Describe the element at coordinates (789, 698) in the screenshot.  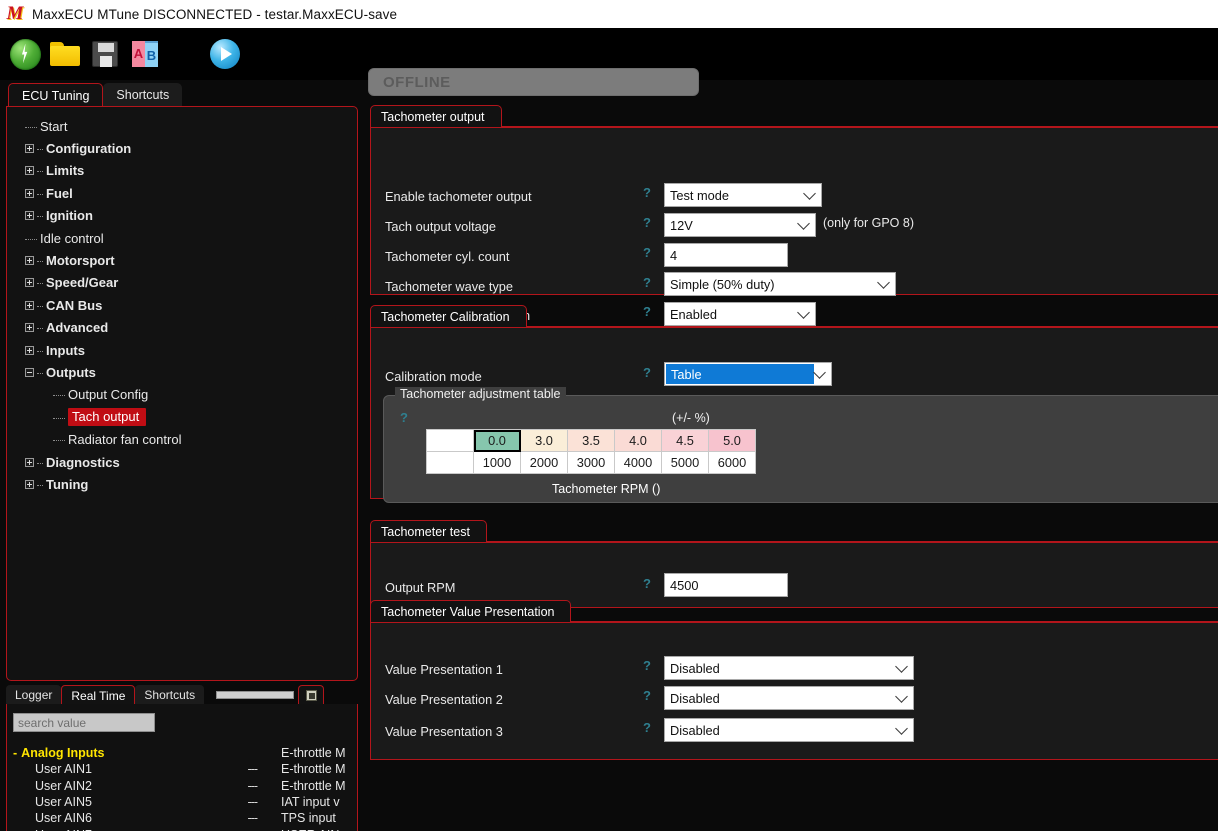
I see `dropdown-value-presentation-2: Disabled` at that location.